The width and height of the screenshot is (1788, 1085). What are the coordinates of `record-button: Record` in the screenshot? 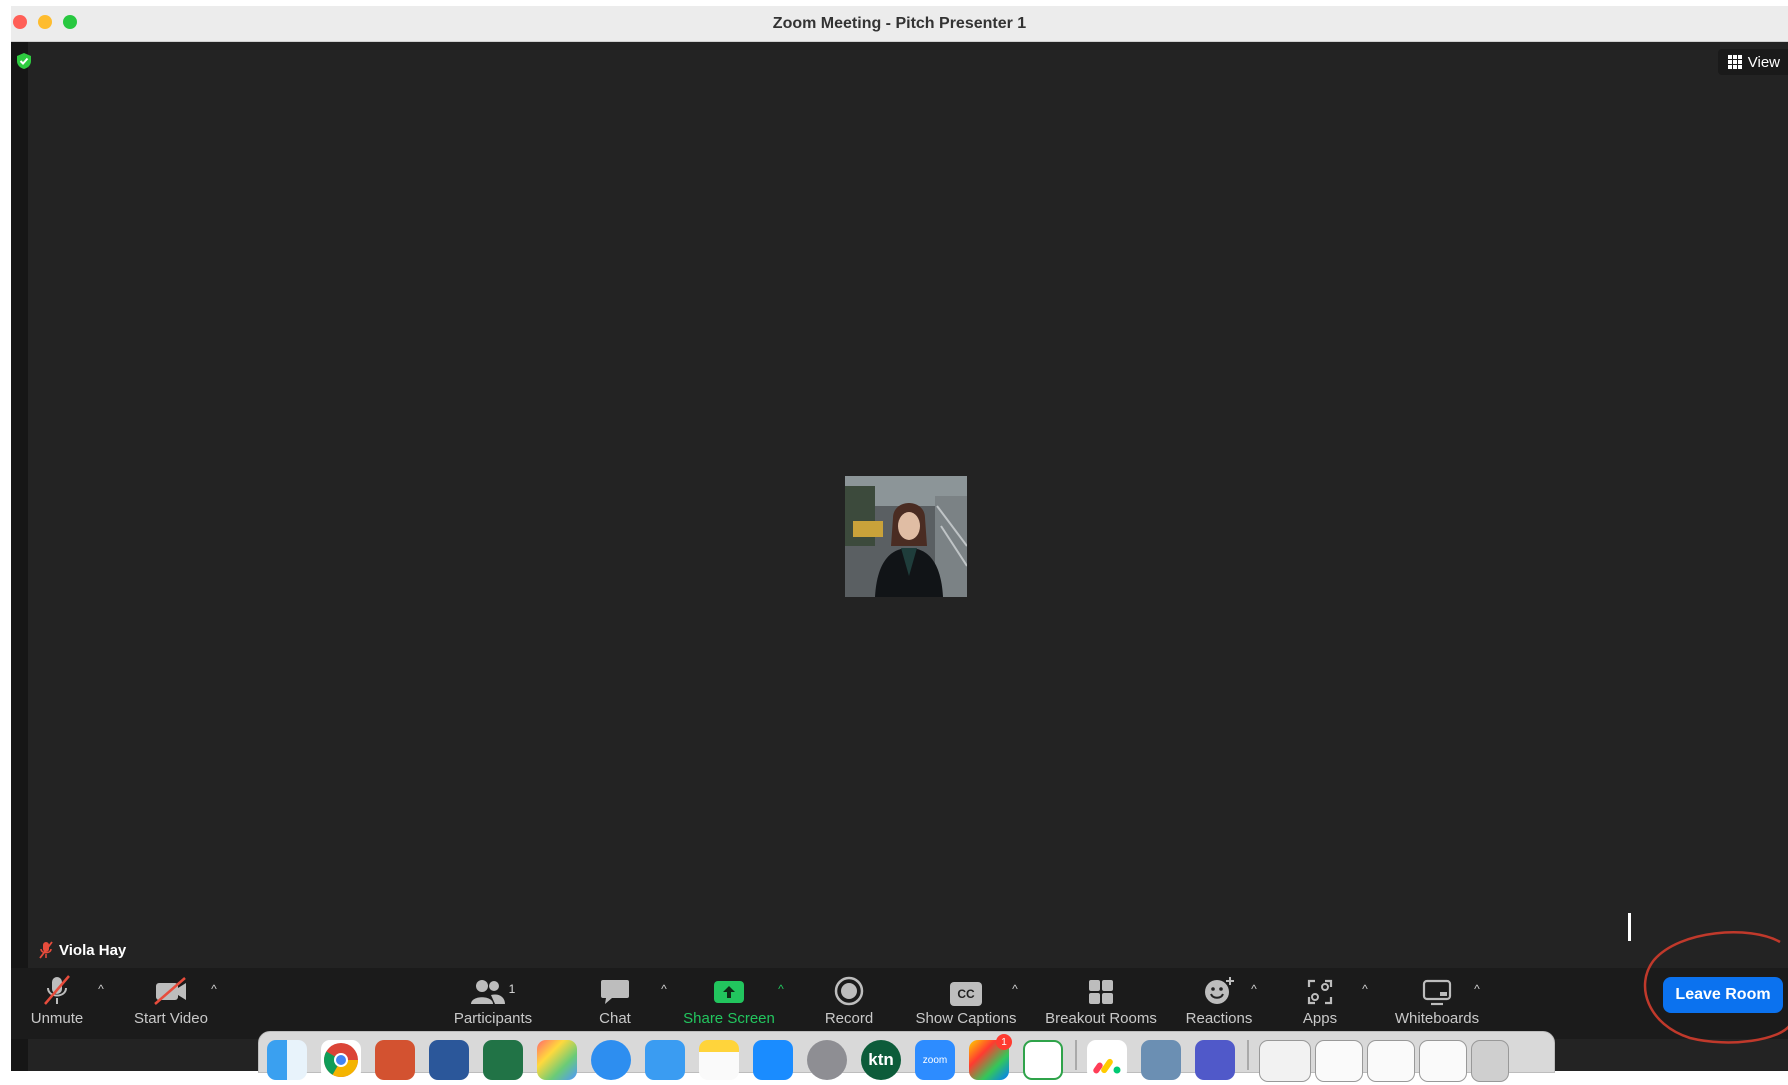 It's located at (849, 1003).